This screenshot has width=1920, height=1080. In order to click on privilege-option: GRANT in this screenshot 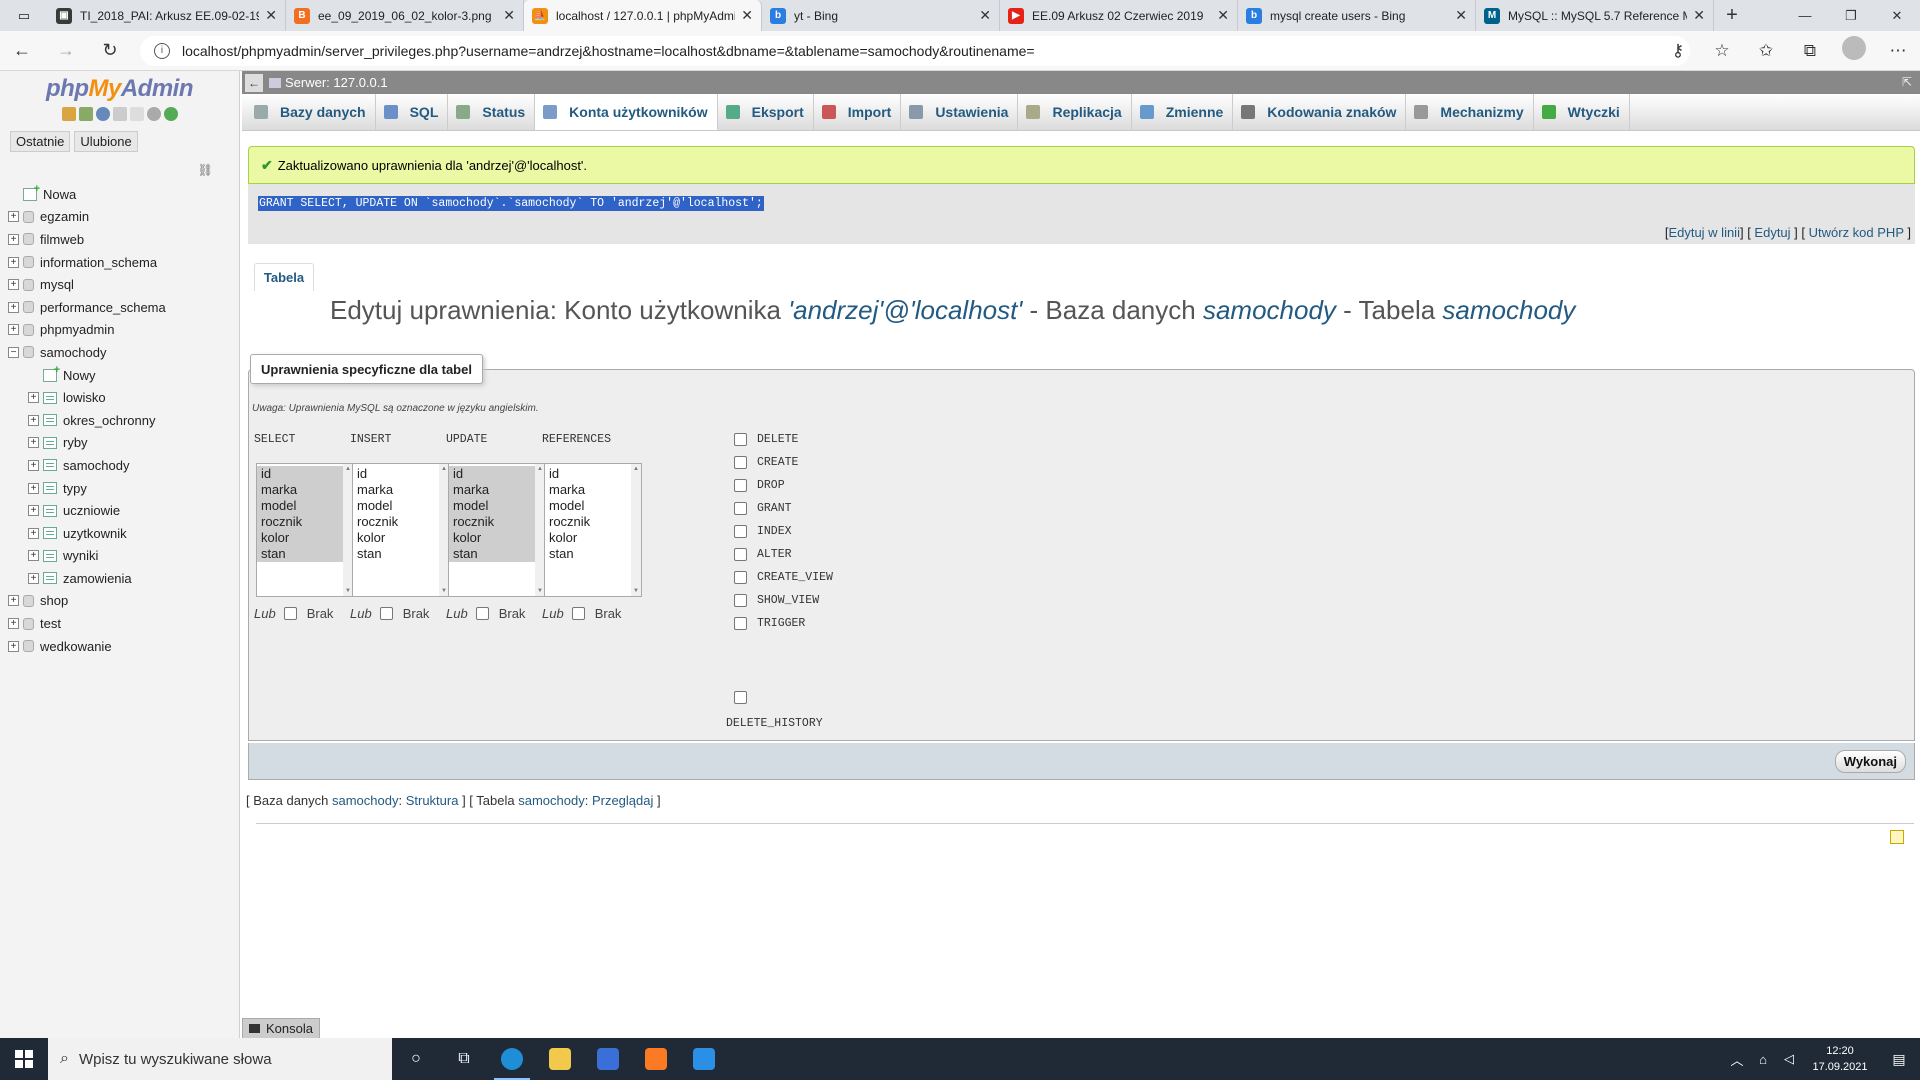, I will do `click(763, 508)`.